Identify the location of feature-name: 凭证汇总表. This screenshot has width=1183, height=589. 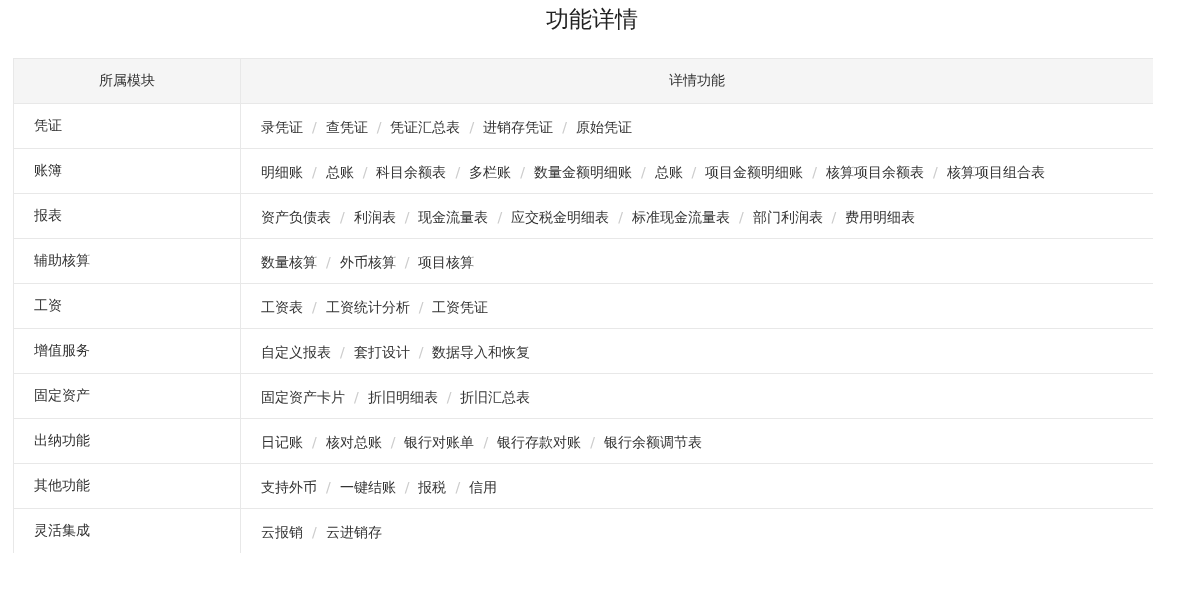
(425, 127).